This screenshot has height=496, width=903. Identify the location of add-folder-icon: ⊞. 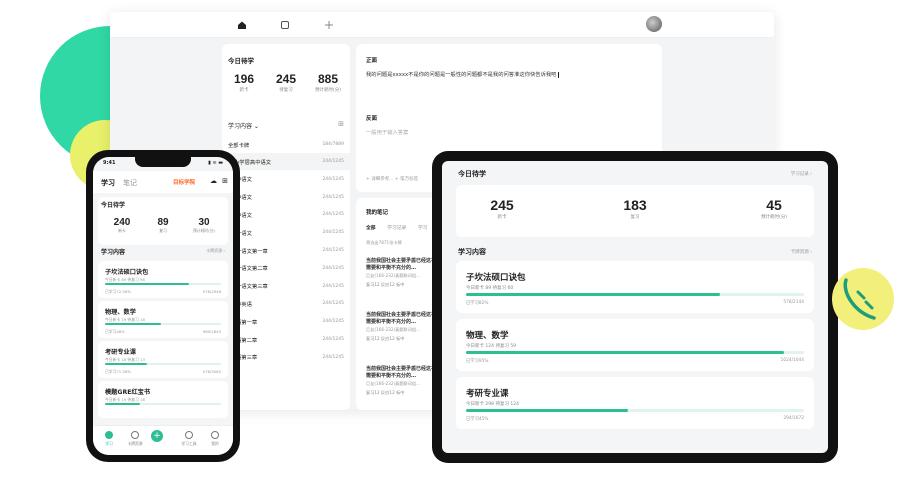
(341, 124).